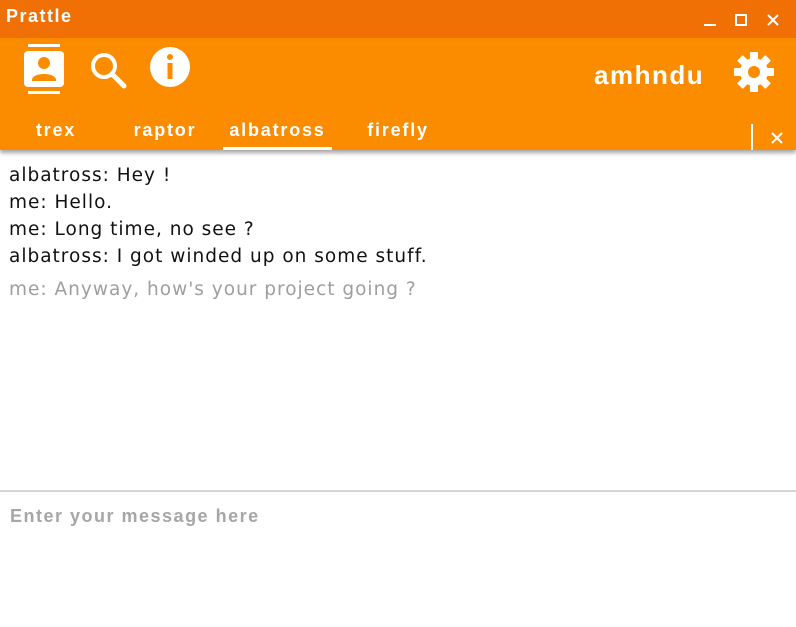  Describe the element at coordinates (108, 70) in the screenshot. I see `search-icon` at that location.